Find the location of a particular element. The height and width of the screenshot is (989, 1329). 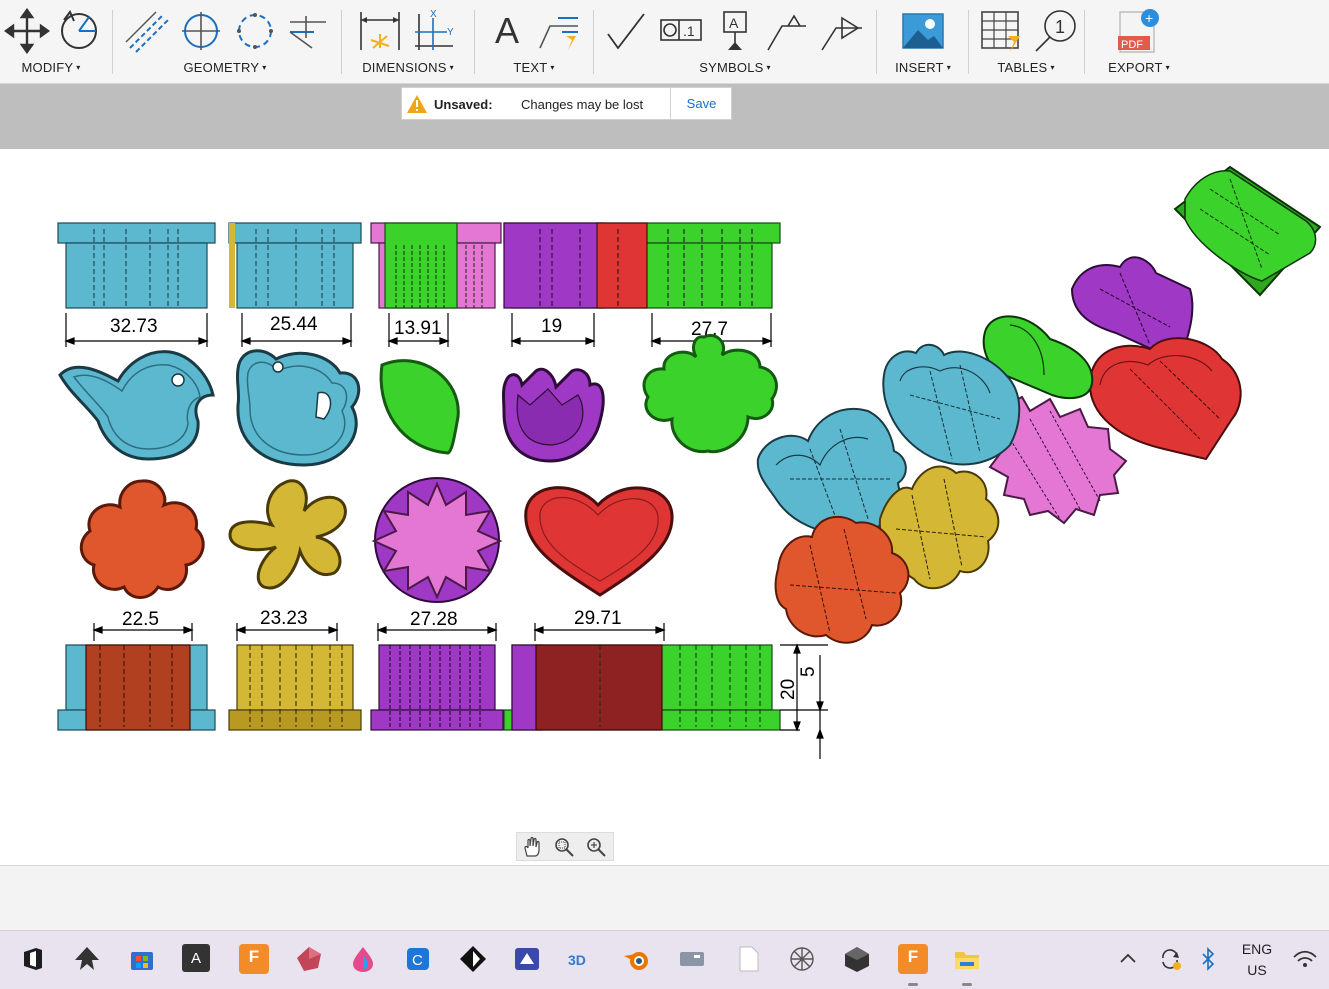

app-icon-slicer is located at coordinates (527, 959).